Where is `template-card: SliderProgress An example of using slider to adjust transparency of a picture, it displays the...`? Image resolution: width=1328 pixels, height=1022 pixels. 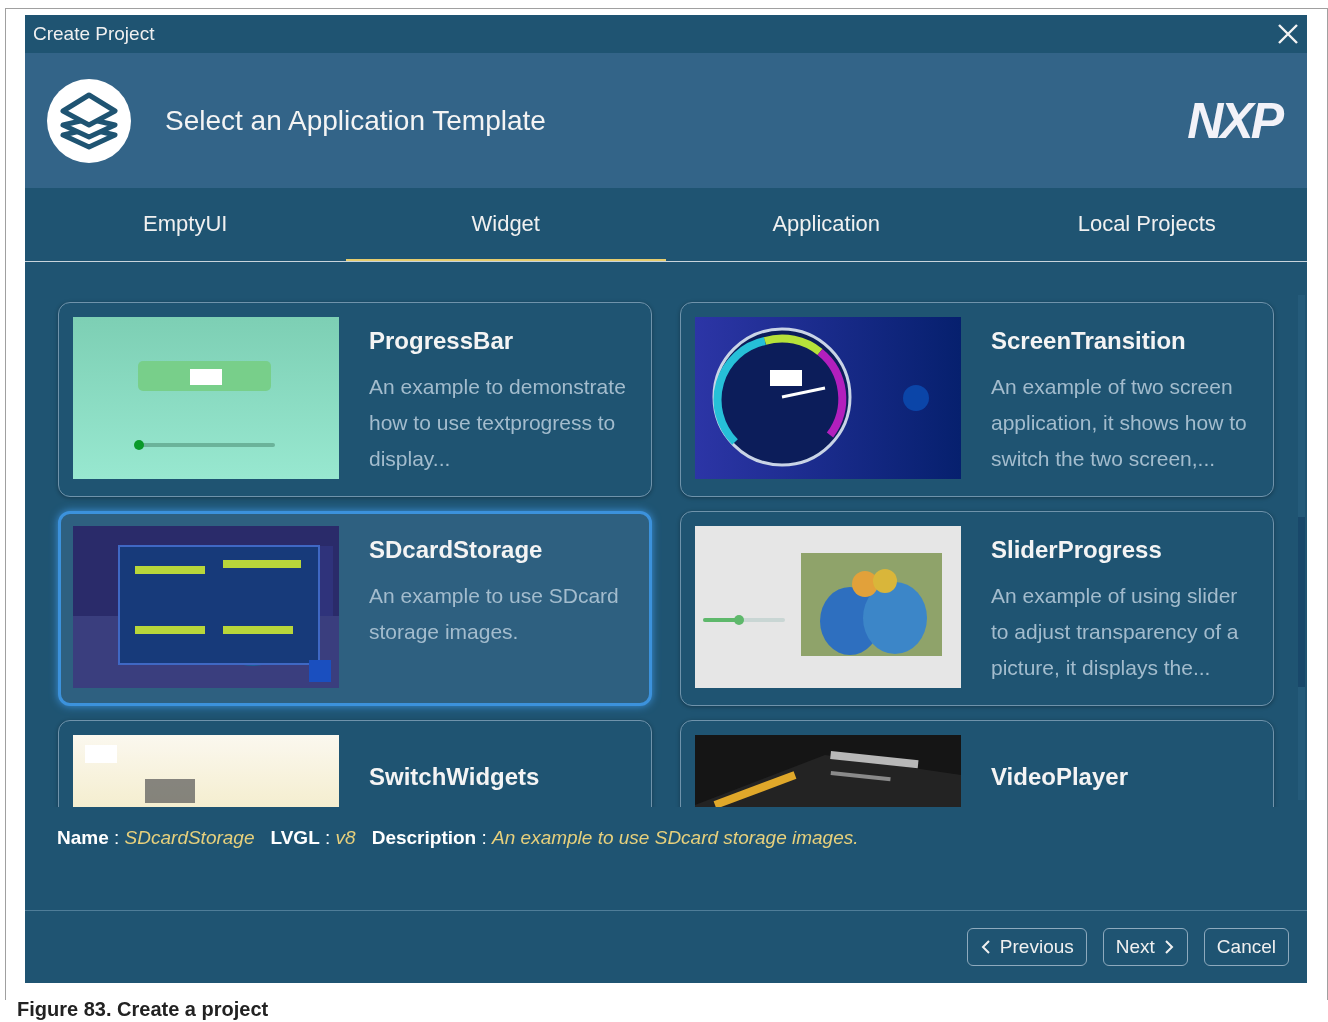 template-card: SliderProgress An example of using slider to adjust transparency of a picture, it displays the... is located at coordinates (977, 608).